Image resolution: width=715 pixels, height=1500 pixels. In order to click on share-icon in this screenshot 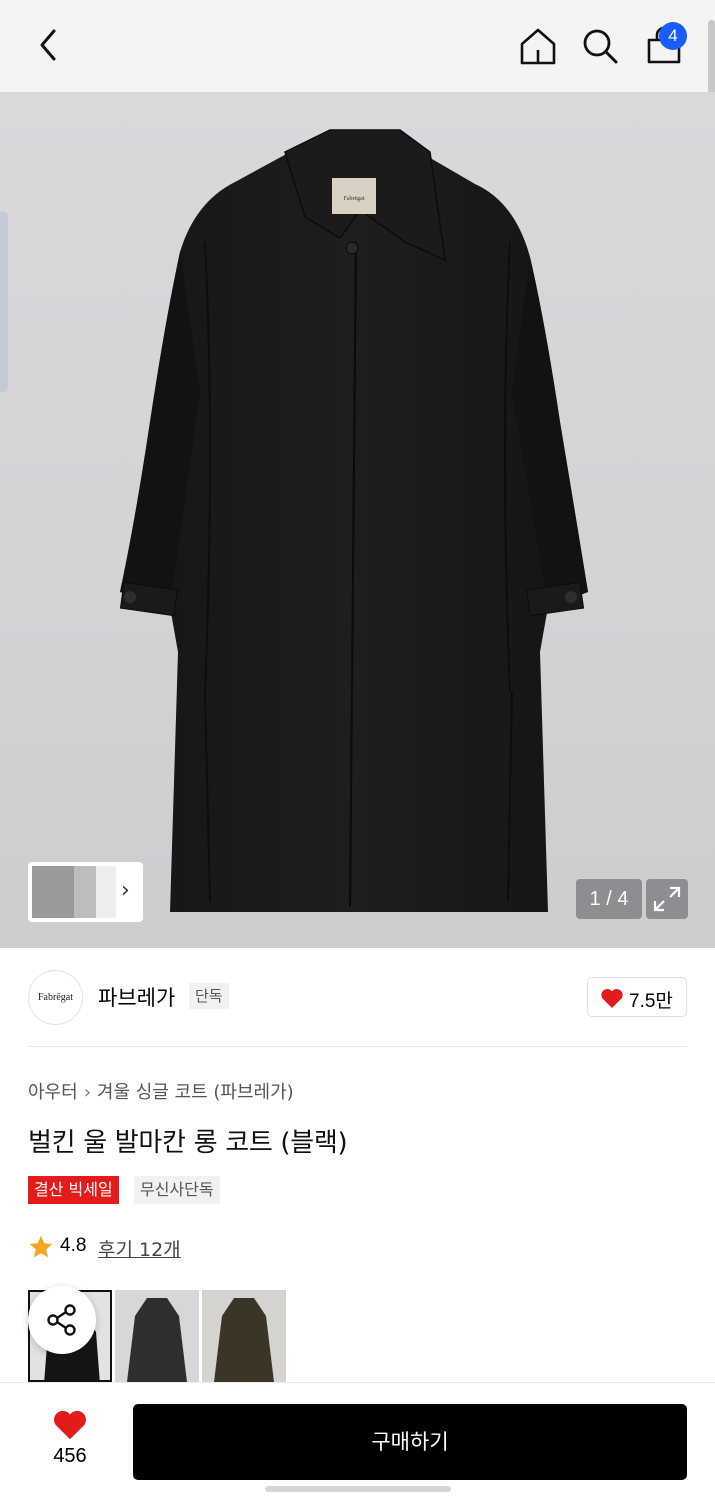, I will do `click(61, 1320)`.